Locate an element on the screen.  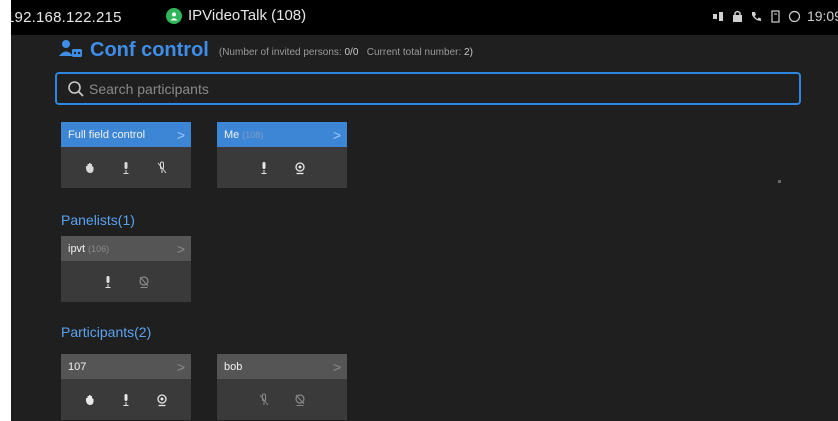
participant-card-header: 107 > is located at coordinates (126, 366).